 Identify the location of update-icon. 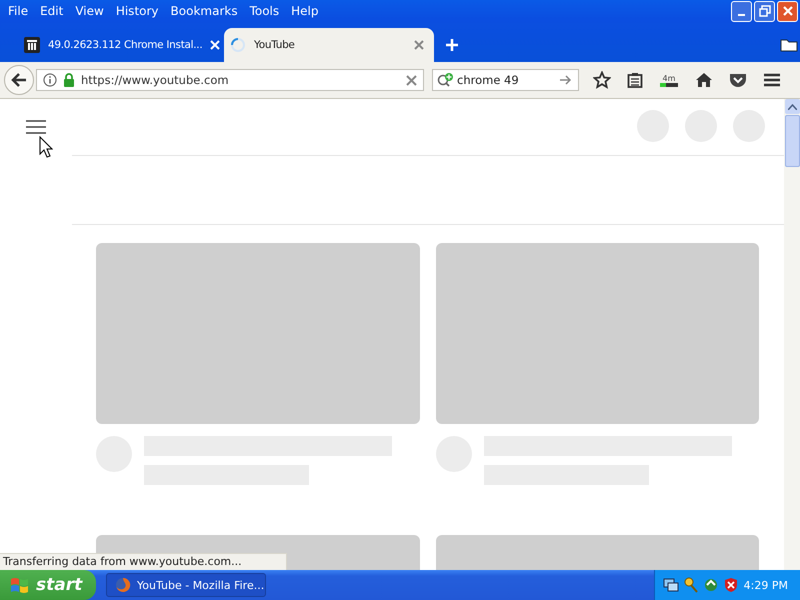
(711, 585).